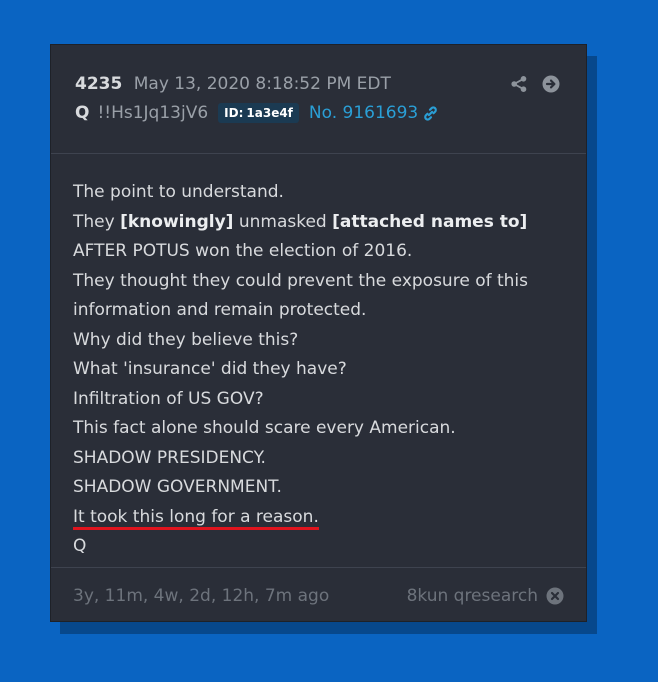 This screenshot has width=658, height=682. I want to click on time-ago: 3y, 11m, 4w, 2d, 12h, 7m ago, so click(201, 596).